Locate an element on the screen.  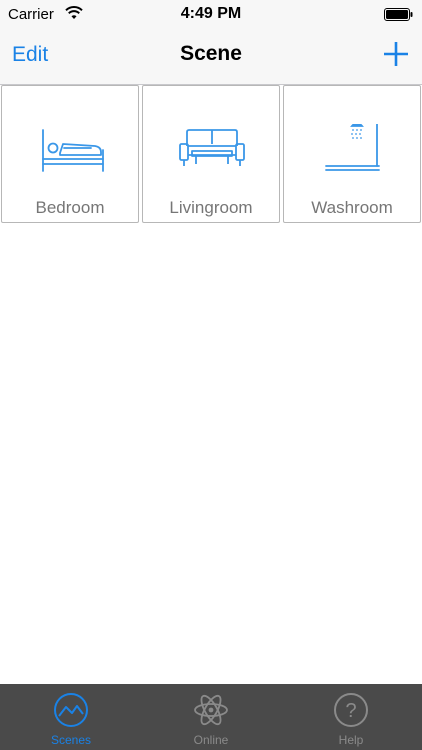
scene-tile-livingroom: Livingroom is located at coordinates (211, 154).